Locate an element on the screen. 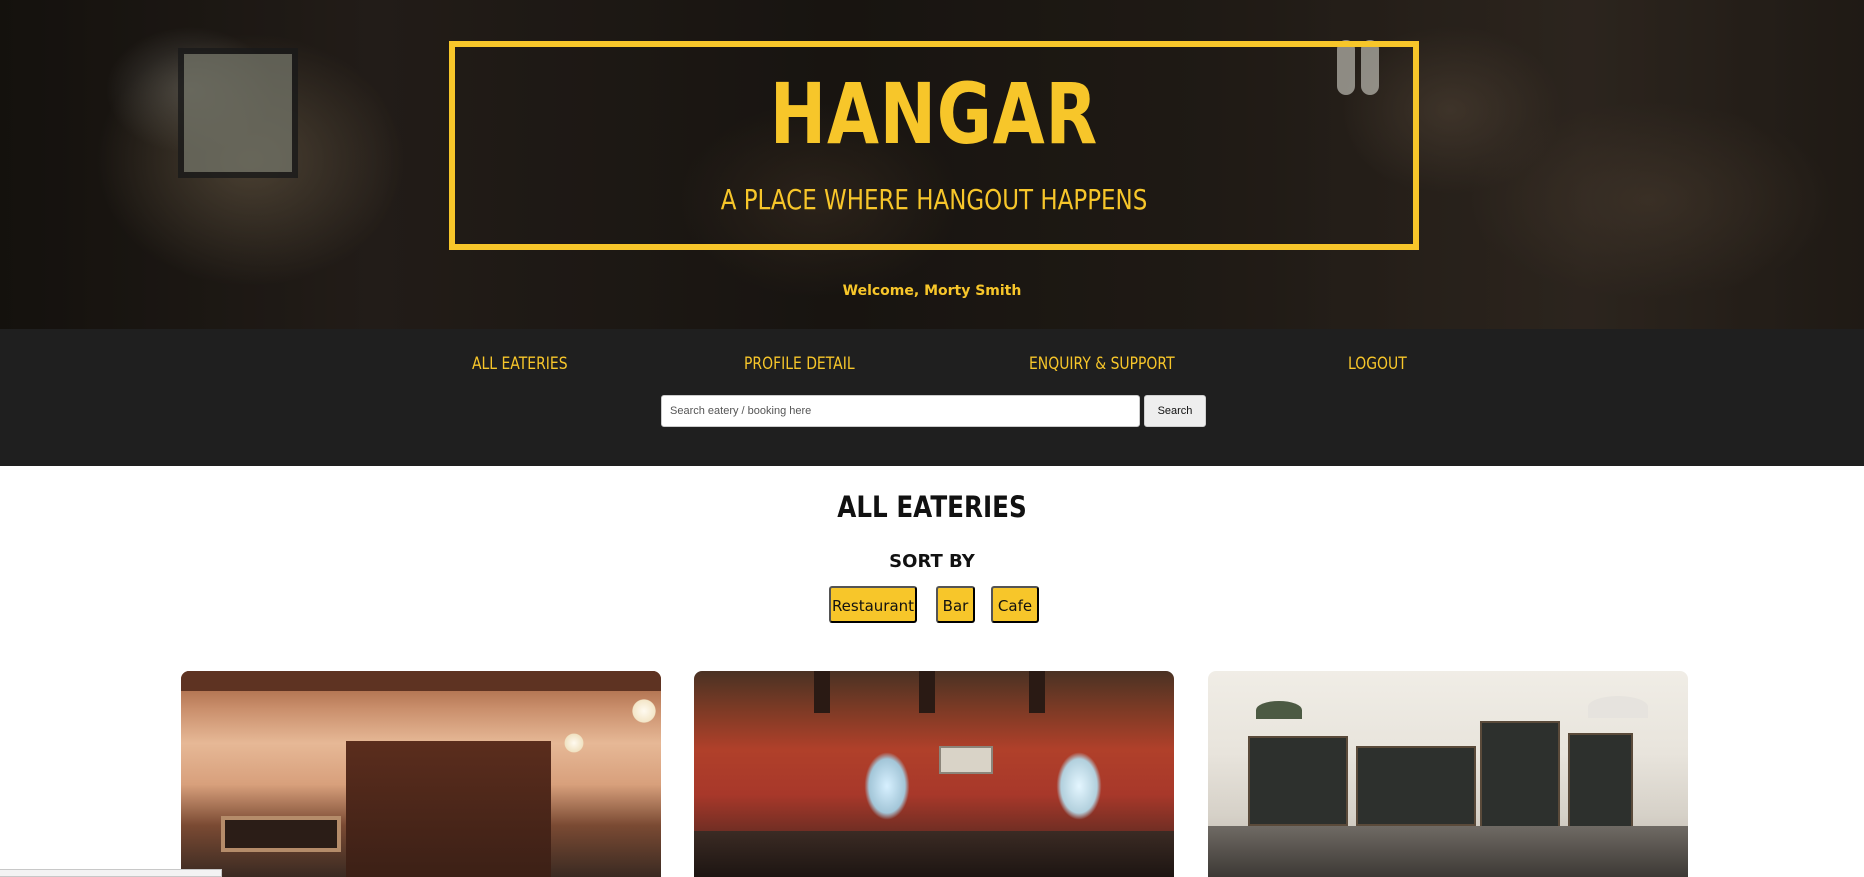 This screenshot has width=1864, height=877. sort-bar-button: Bar is located at coordinates (955, 604).